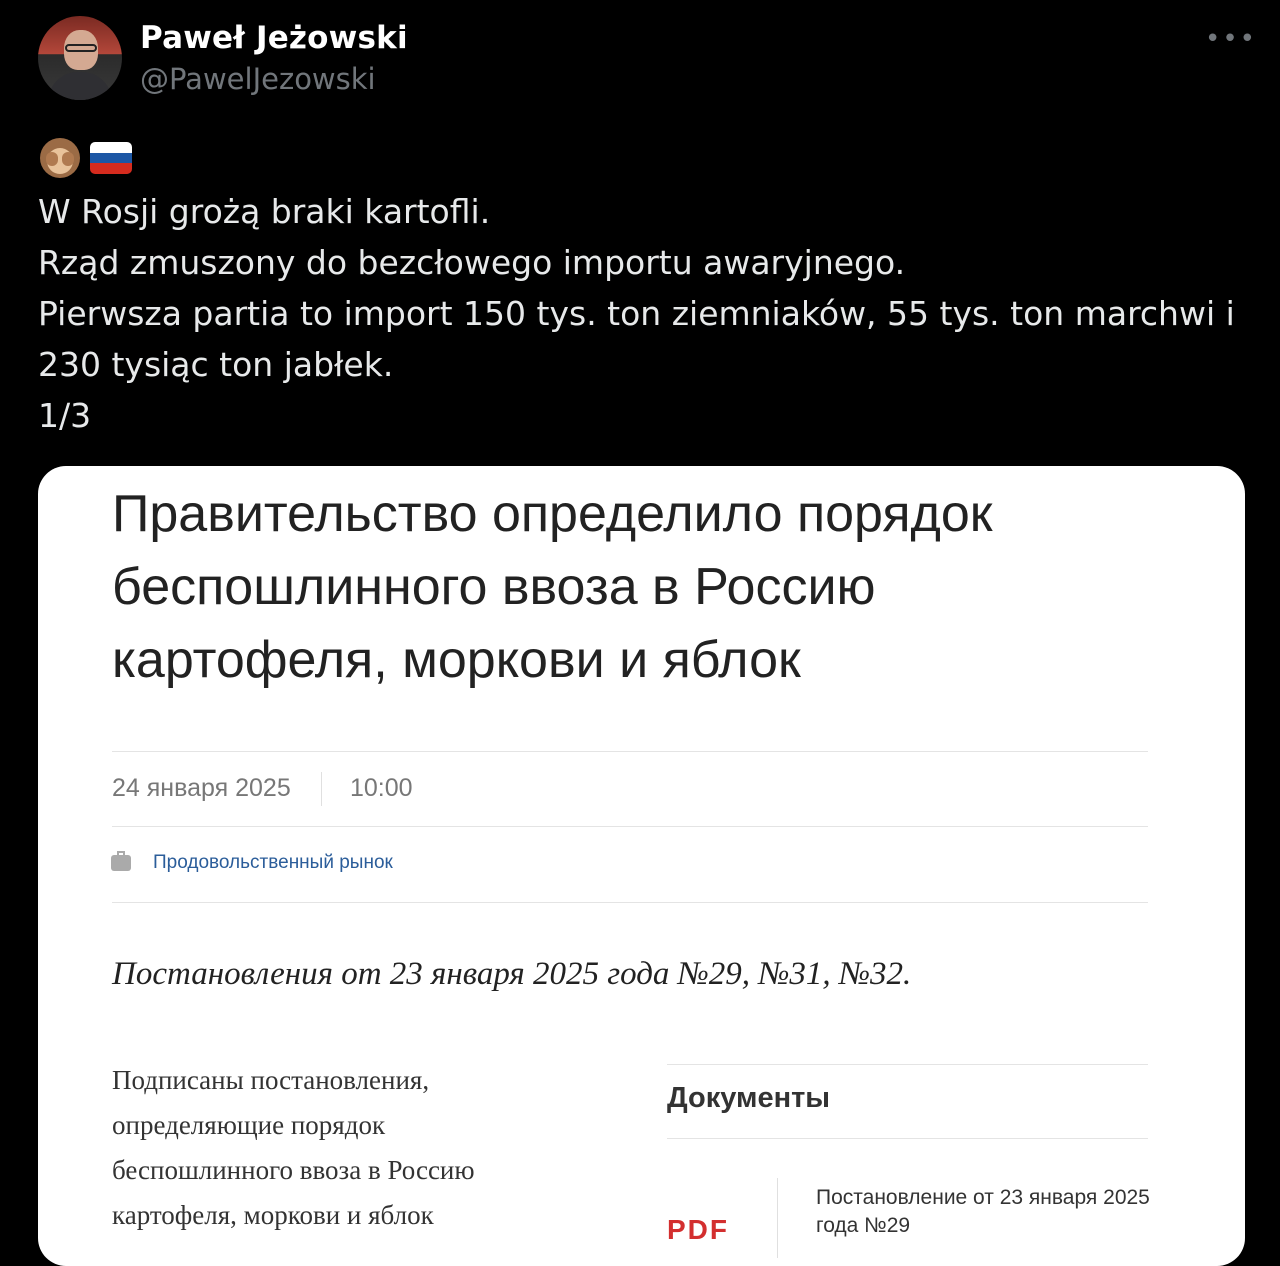 This screenshot has width=1280, height=1266. What do you see at coordinates (381, 788) in the screenshot?
I see `article-time: 10:00` at bounding box center [381, 788].